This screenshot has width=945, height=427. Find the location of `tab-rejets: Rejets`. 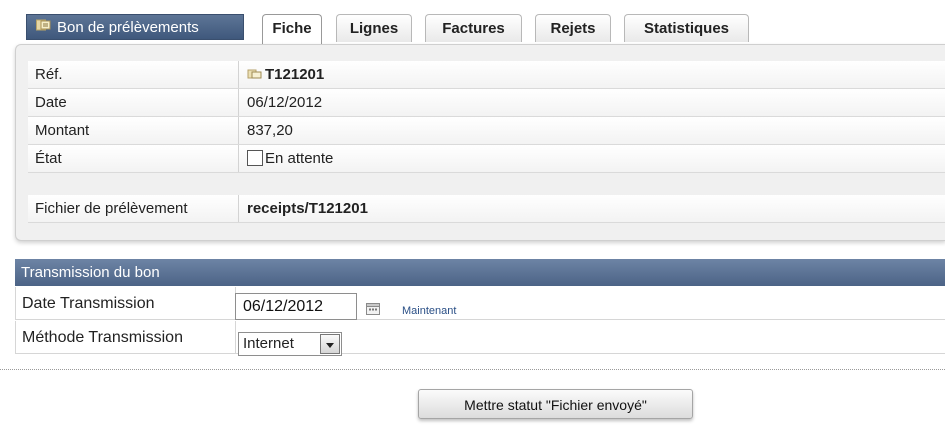

tab-rejets: Rejets is located at coordinates (573, 28).